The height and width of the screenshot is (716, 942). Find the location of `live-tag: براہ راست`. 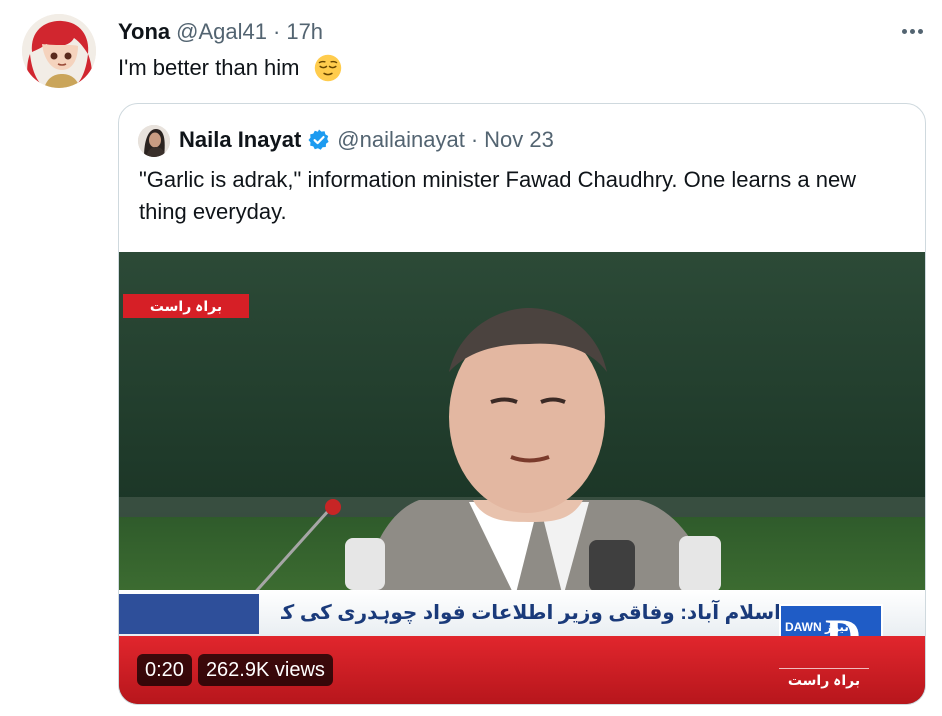

live-tag: براہ راست is located at coordinates (186, 306).